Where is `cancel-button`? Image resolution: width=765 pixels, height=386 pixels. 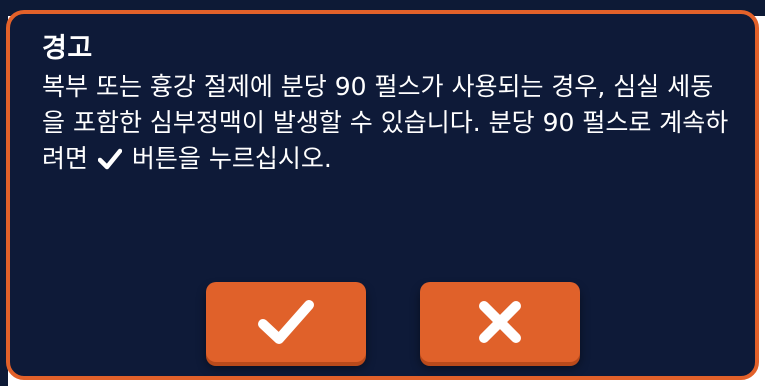 cancel-button is located at coordinates (500, 322).